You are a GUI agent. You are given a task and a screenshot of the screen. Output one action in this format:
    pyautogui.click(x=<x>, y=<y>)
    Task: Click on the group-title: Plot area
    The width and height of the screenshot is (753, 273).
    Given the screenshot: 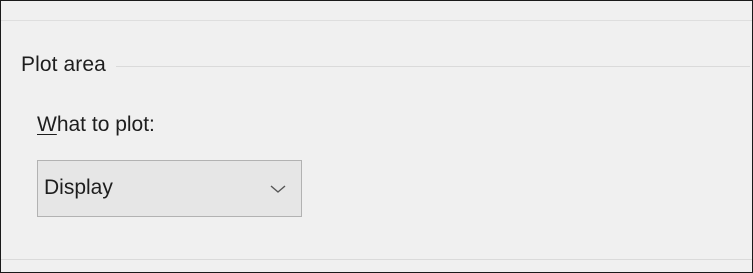 What is the action you would take?
    pyautogui.click(x=63, y=64)
    